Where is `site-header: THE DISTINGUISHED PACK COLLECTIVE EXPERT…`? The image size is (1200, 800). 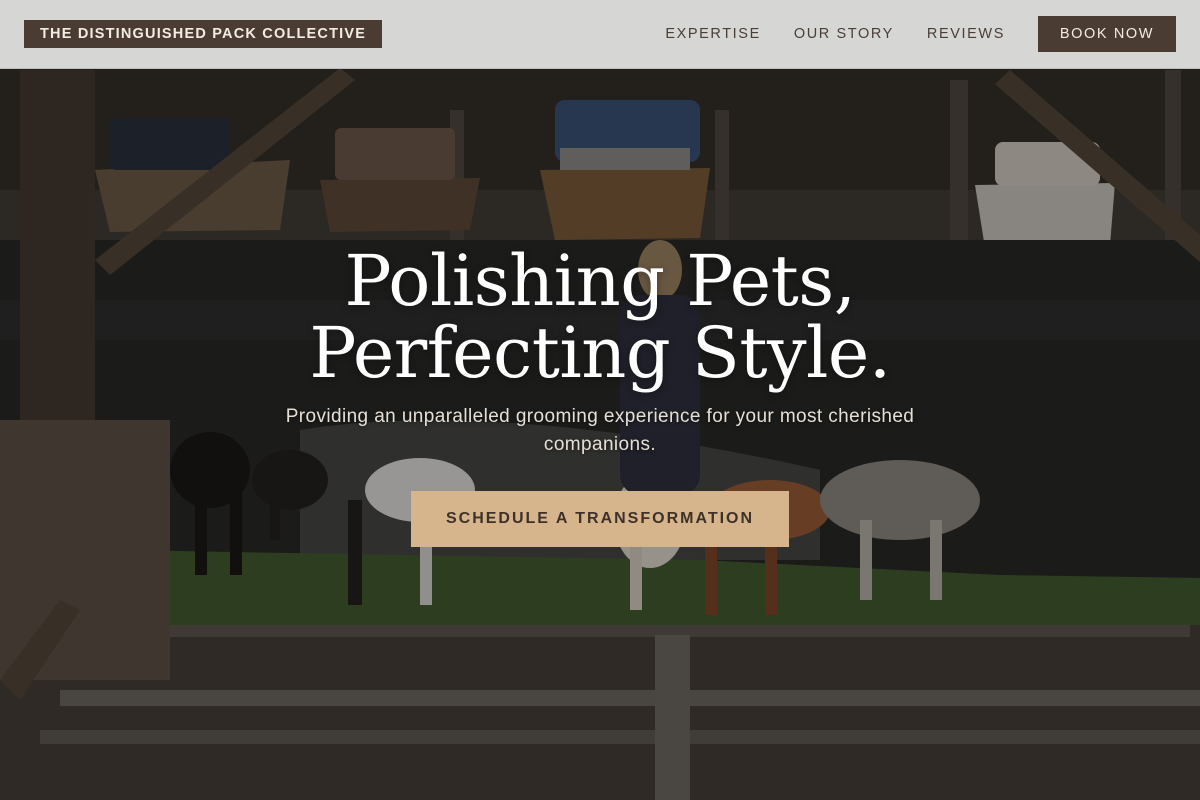
site-header: THE DISTINGUISHED PACK COLLECTIVE EXPERT… is located at coordinates (600, 34).